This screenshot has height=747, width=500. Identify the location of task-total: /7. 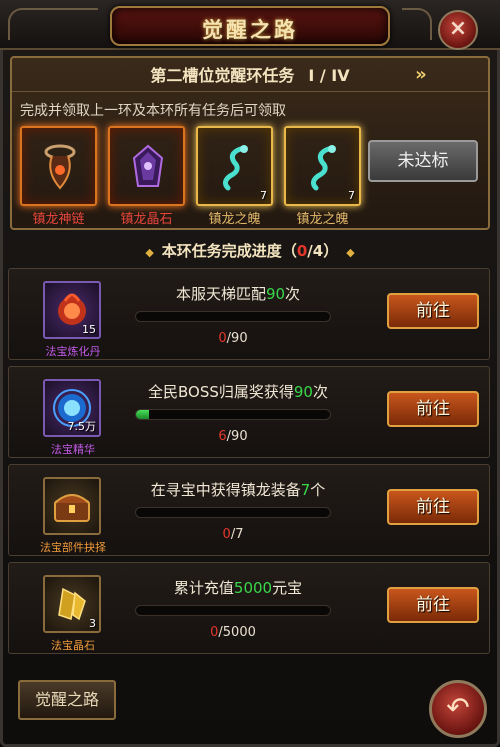
(237, 534).